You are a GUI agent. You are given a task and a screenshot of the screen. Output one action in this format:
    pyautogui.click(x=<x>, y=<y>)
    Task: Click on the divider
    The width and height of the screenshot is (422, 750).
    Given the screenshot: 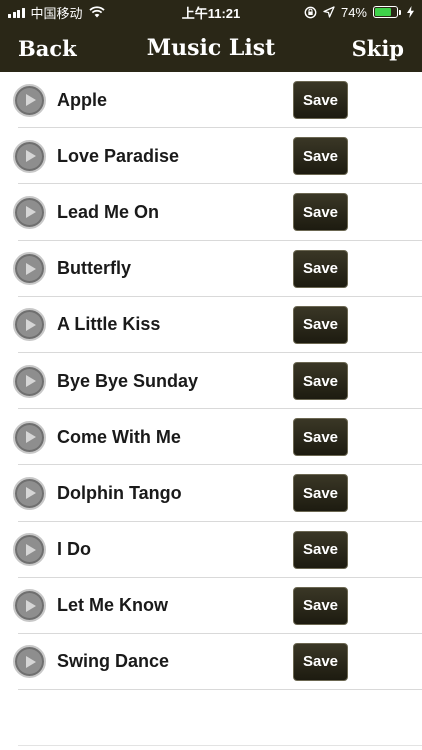 What is the action you would take?
    pyautogui.click(x=220, y=745)
    